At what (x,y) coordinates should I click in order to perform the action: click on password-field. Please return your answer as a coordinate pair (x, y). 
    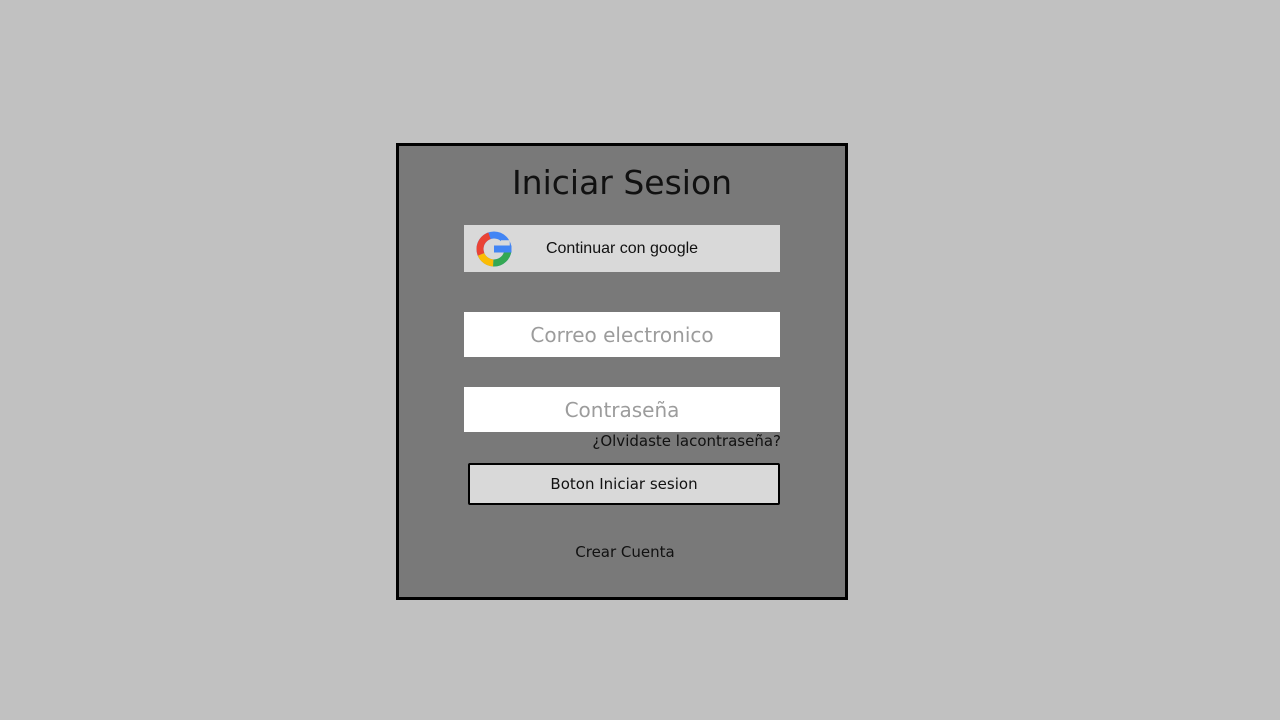
    Looking at the image, I should click on (622, 409).